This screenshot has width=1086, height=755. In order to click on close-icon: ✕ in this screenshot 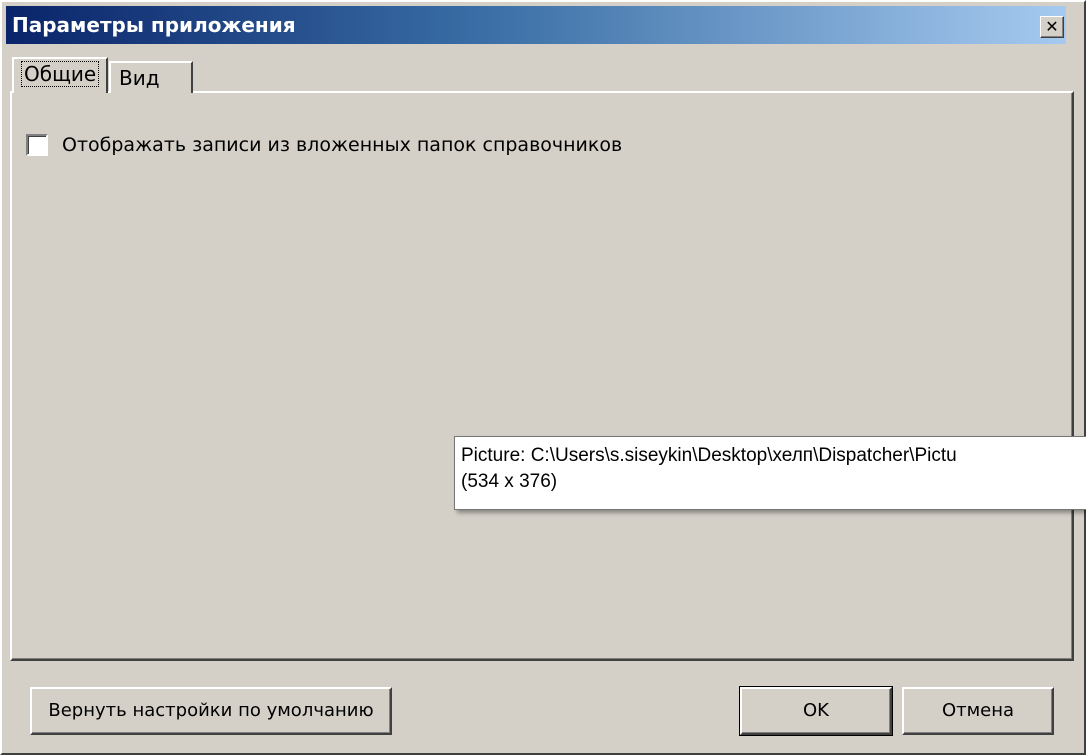, I will do `click(1052, 26)`.